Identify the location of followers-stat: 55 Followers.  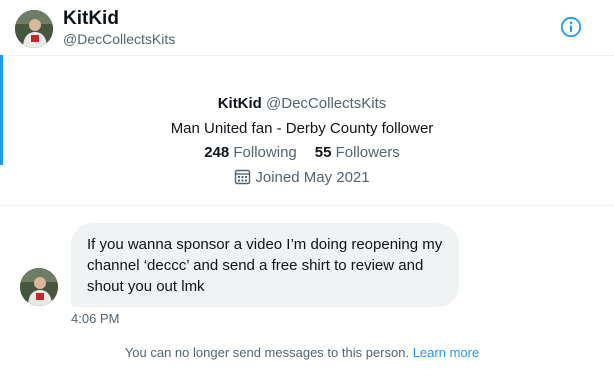
(357, 152).